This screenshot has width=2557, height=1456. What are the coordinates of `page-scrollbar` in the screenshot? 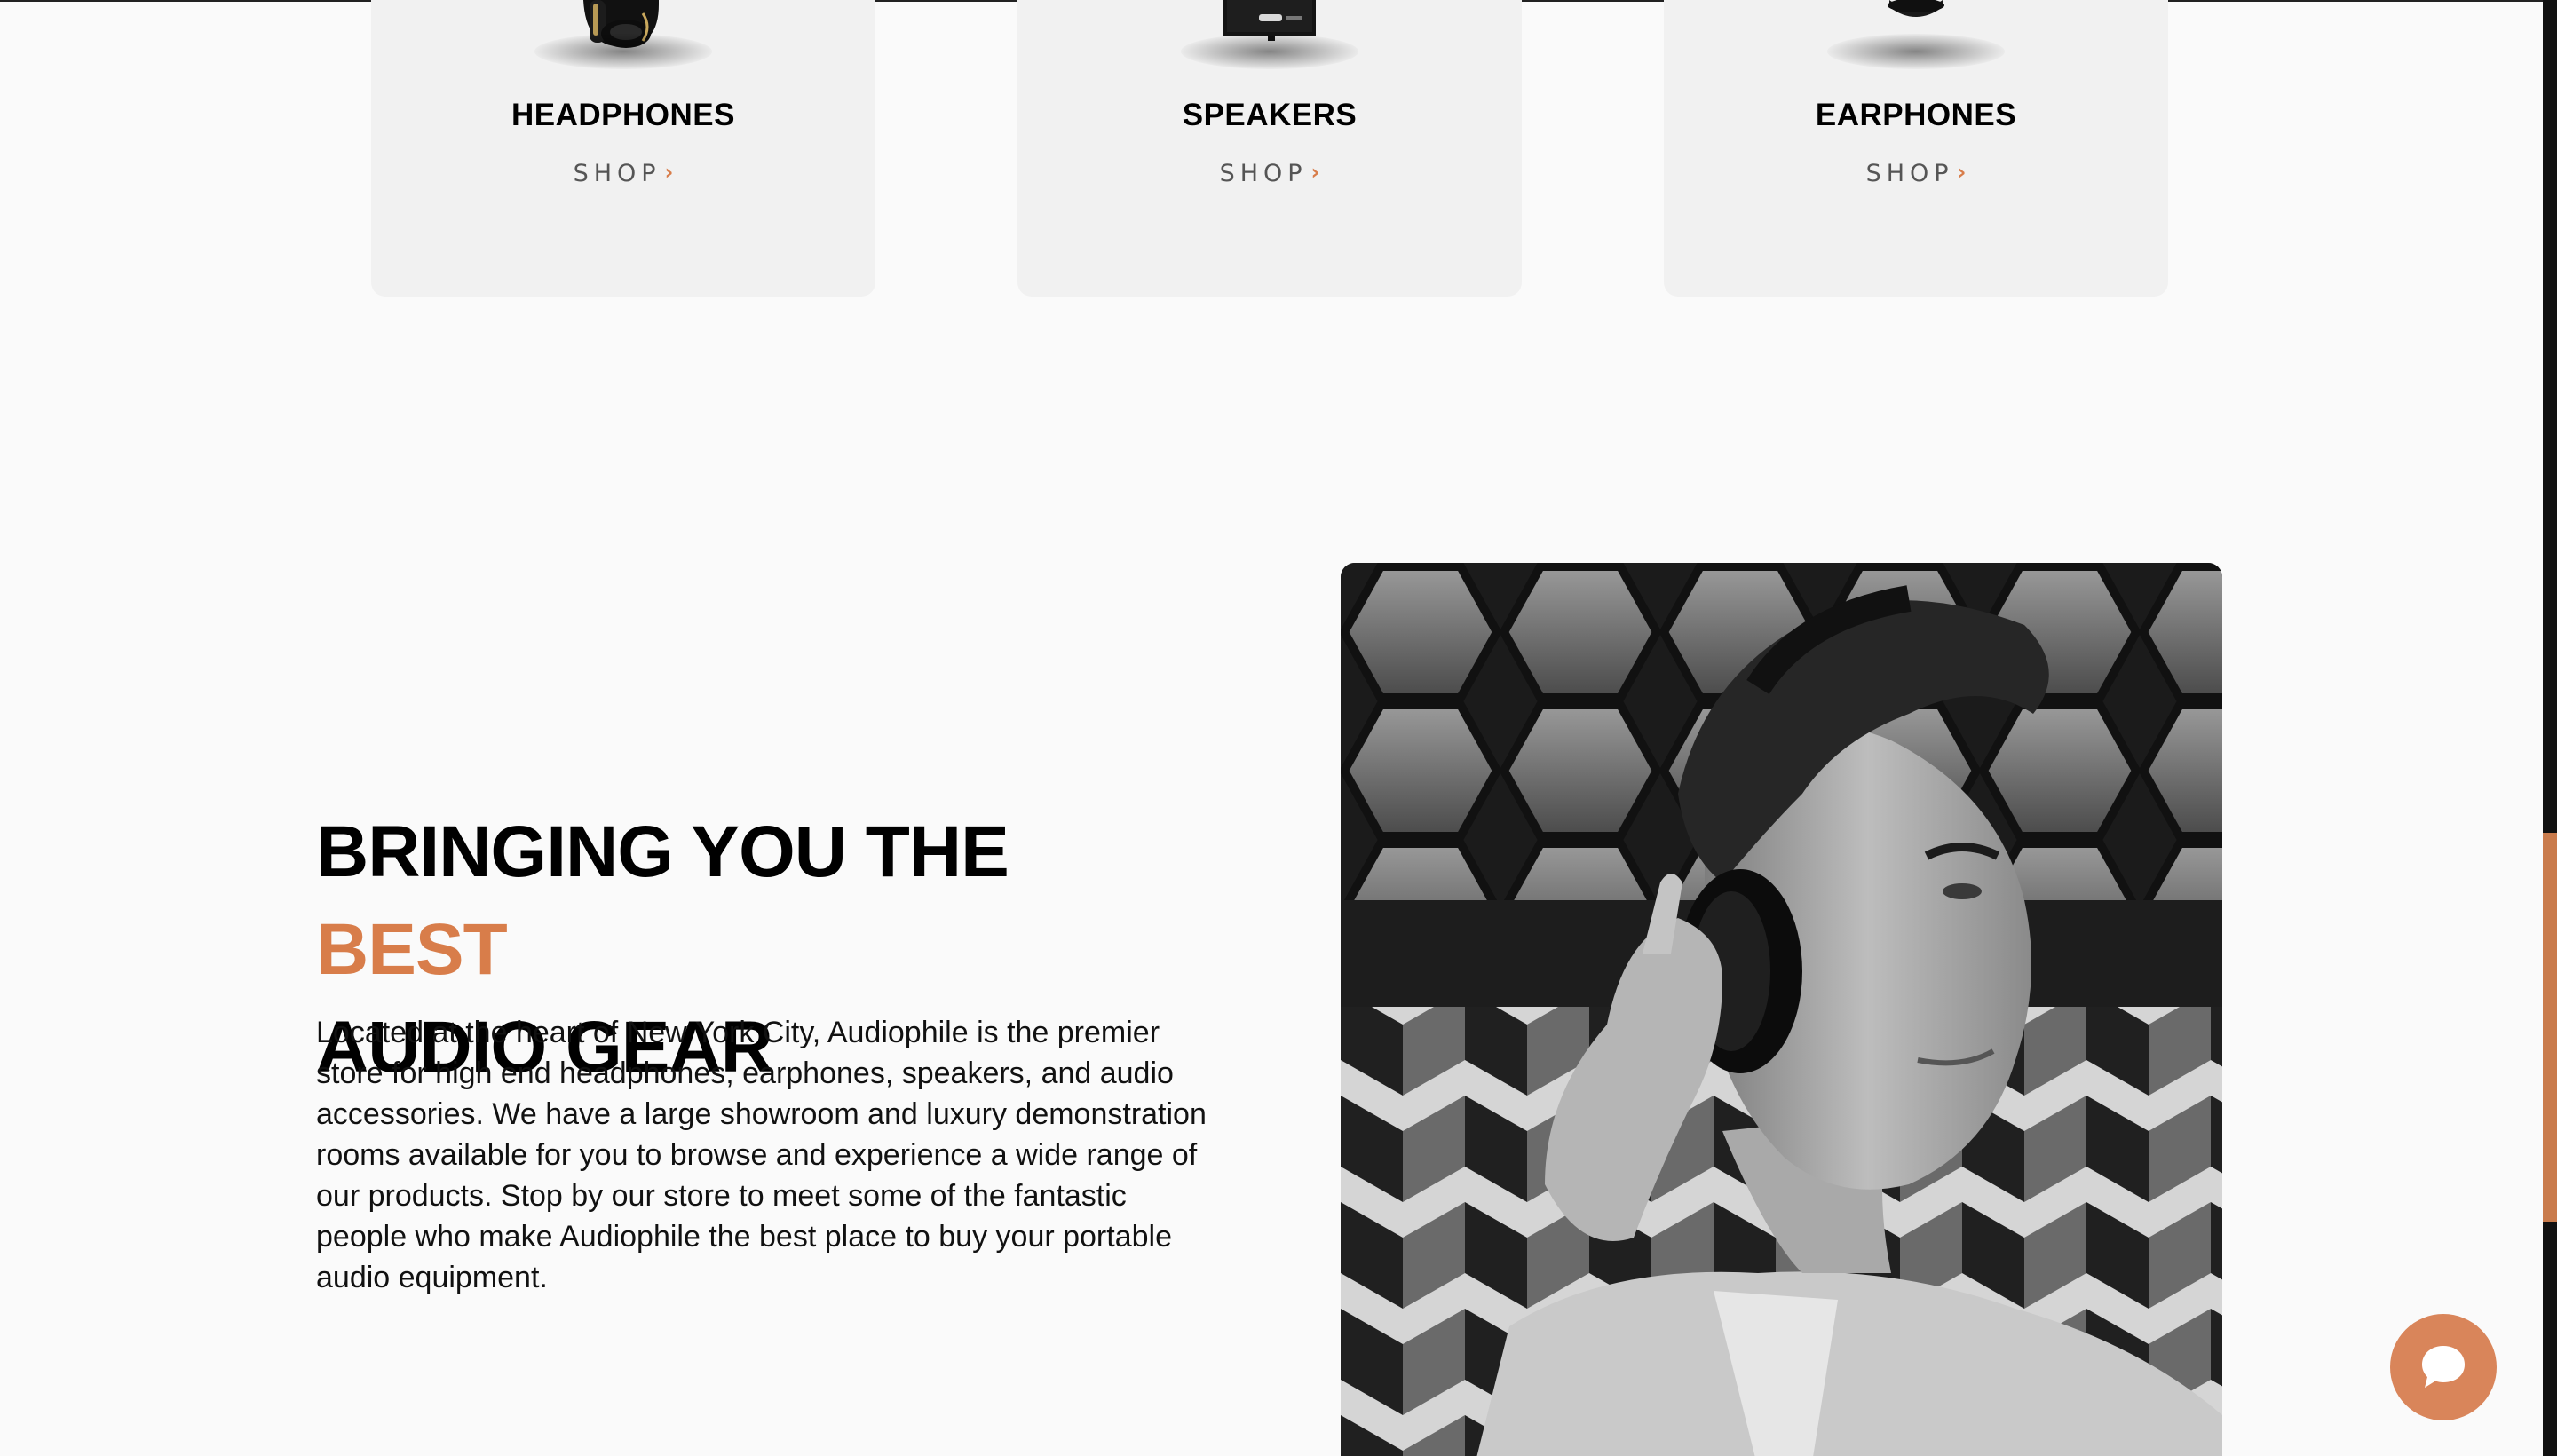 It's located at (2550, 728).